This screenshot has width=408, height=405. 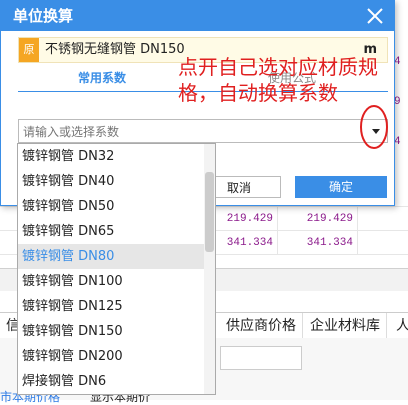 I want to click on dropdown-option-selected: 镀锌钢管 DN80, so click(x=111, y=256).